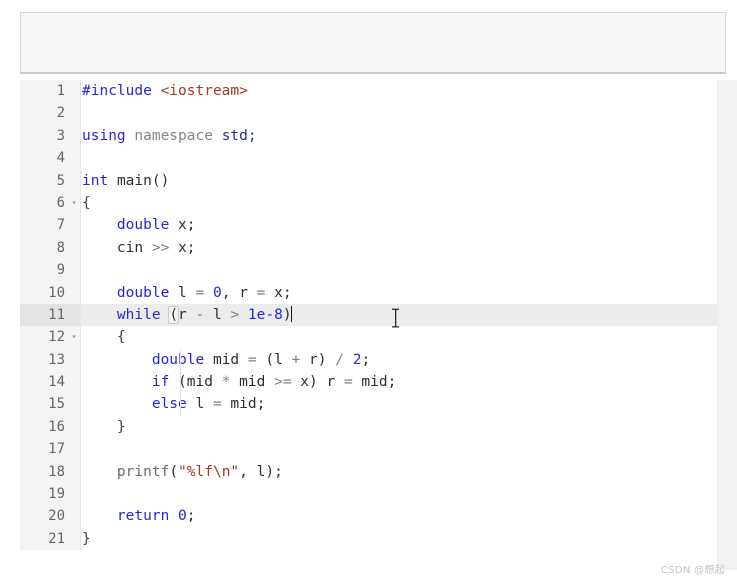  I want to click on code-line: 18 printf("%lf\n", l);, so click(369, 472).